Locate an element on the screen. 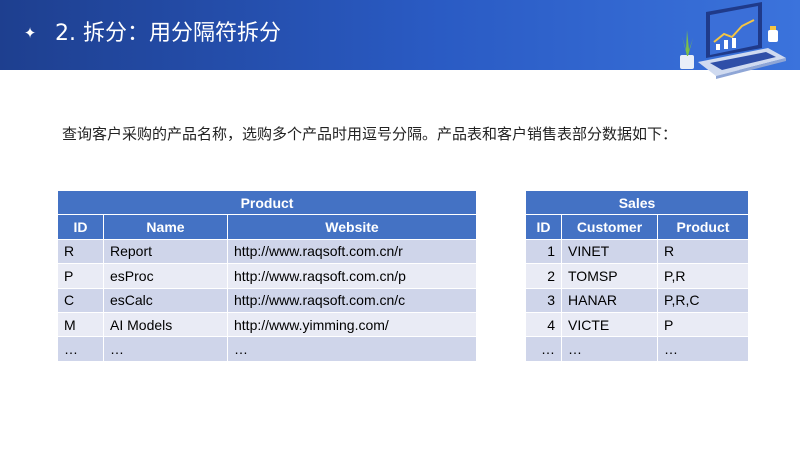 The image size is (800, 450). table-row: P esProc http://www.raqsoft.com.cn/p is located at coordinates (267, 276).